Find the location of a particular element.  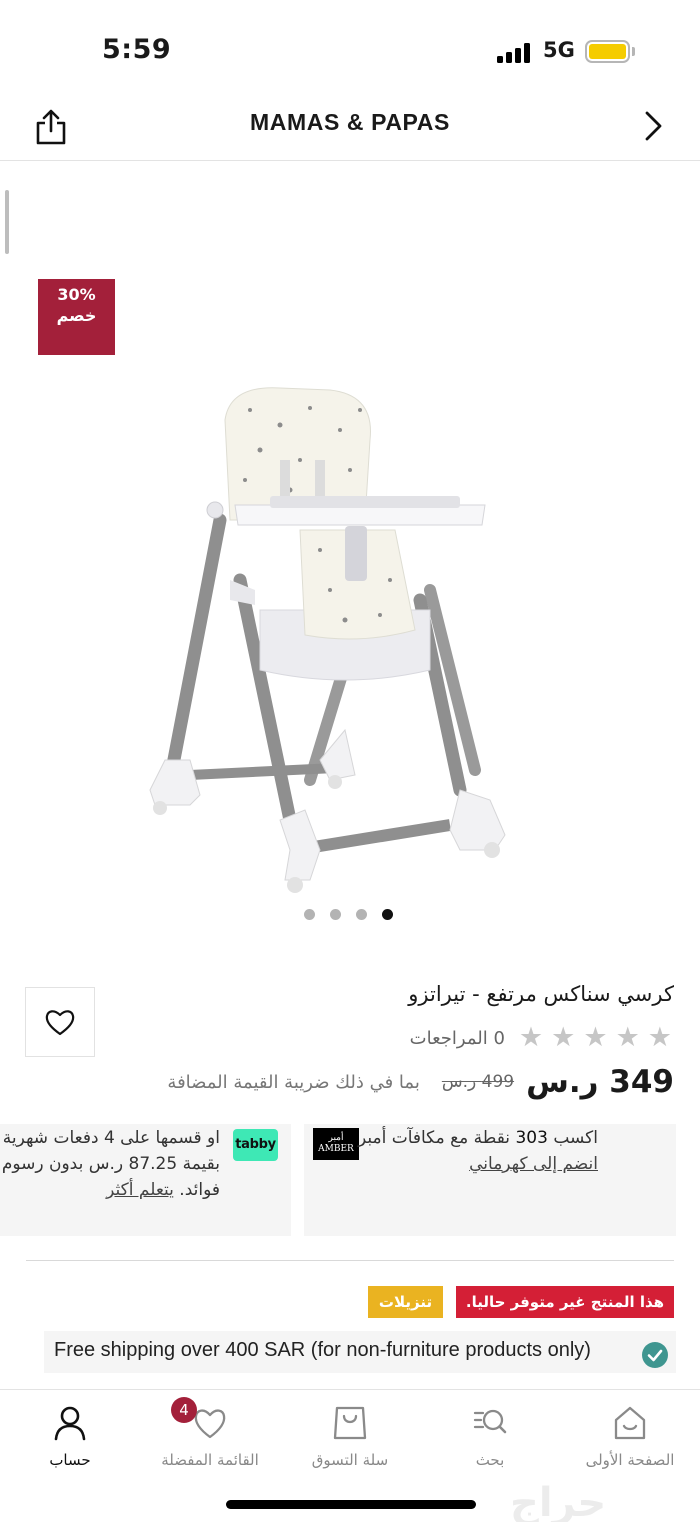

amber-points-line: اكسب 303 نقطة مع مكافآت أمبر is located at coordinates (478, 1138).